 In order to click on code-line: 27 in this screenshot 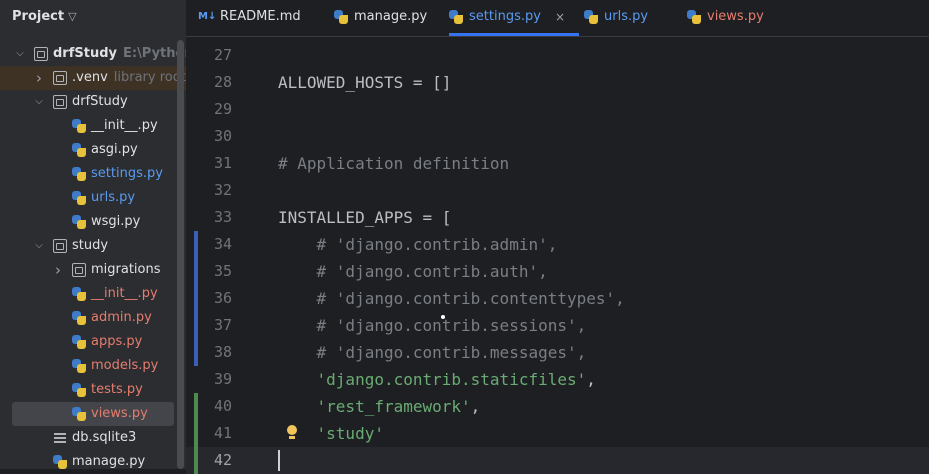, I will do `click(557, 55)`.